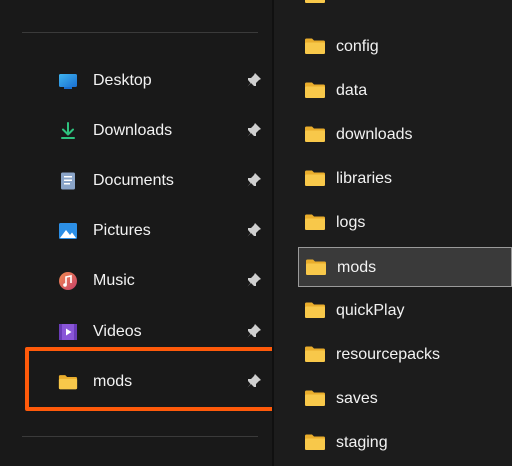 Image resolution: width=512 pixels, height=466 pixels. I want to click on folder-item-saves: saves, so click(405, 399).